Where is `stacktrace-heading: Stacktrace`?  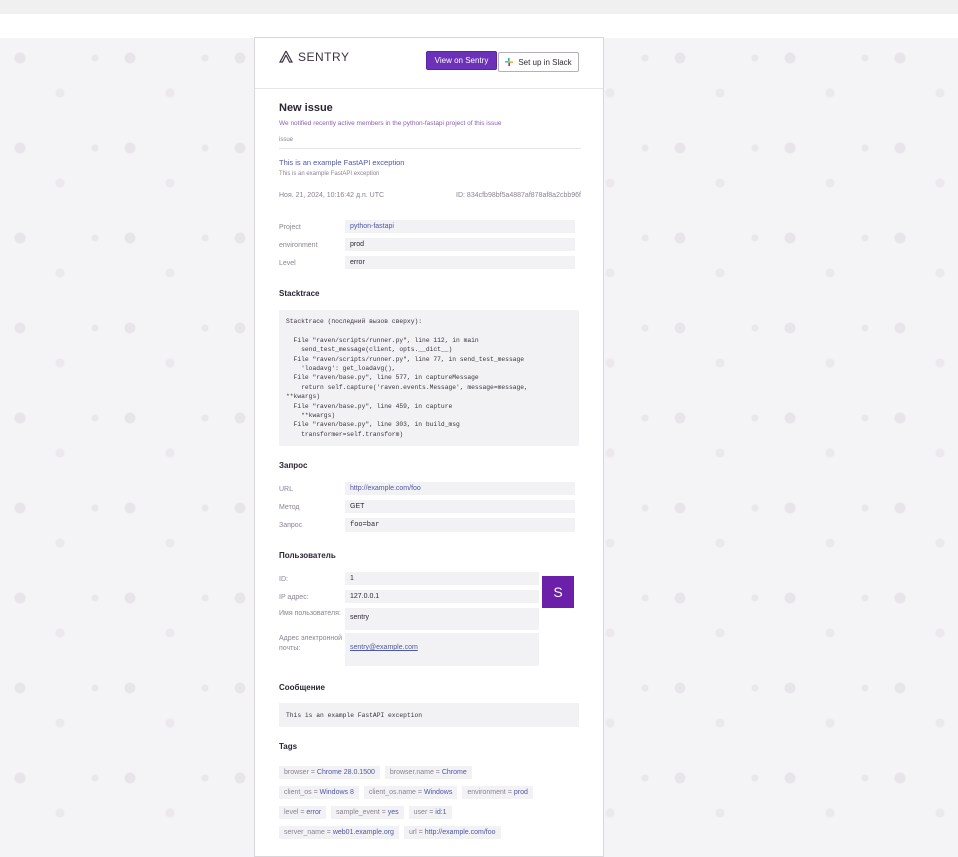
stacktrace-heading: Stacktrace is located at coordinates (299, 293).